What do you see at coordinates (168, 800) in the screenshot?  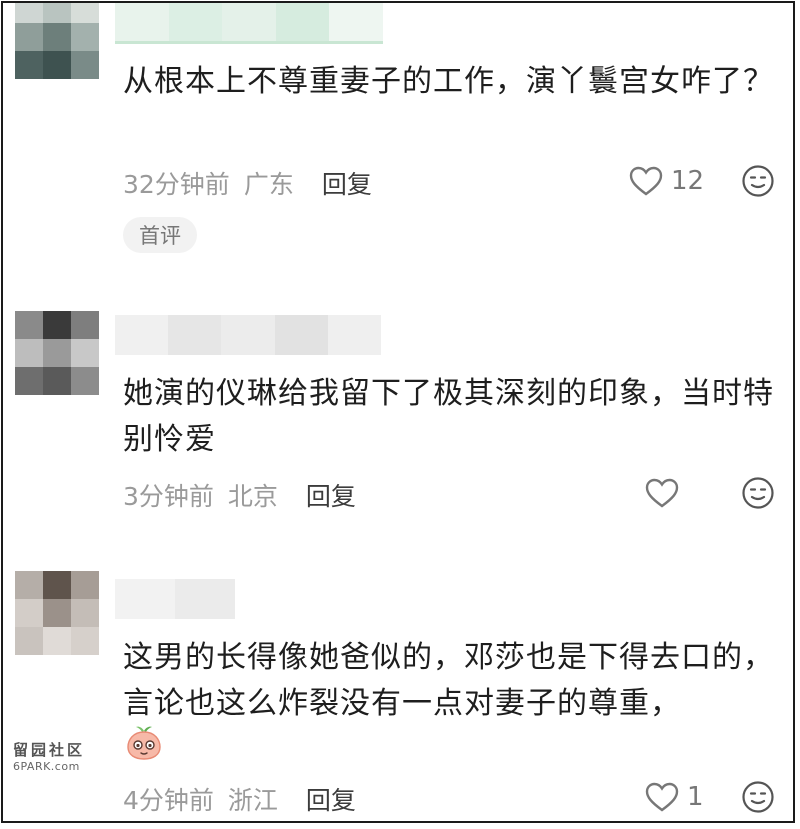 I see `comment-time: 4分钟前` at bounding box center [168, 800].